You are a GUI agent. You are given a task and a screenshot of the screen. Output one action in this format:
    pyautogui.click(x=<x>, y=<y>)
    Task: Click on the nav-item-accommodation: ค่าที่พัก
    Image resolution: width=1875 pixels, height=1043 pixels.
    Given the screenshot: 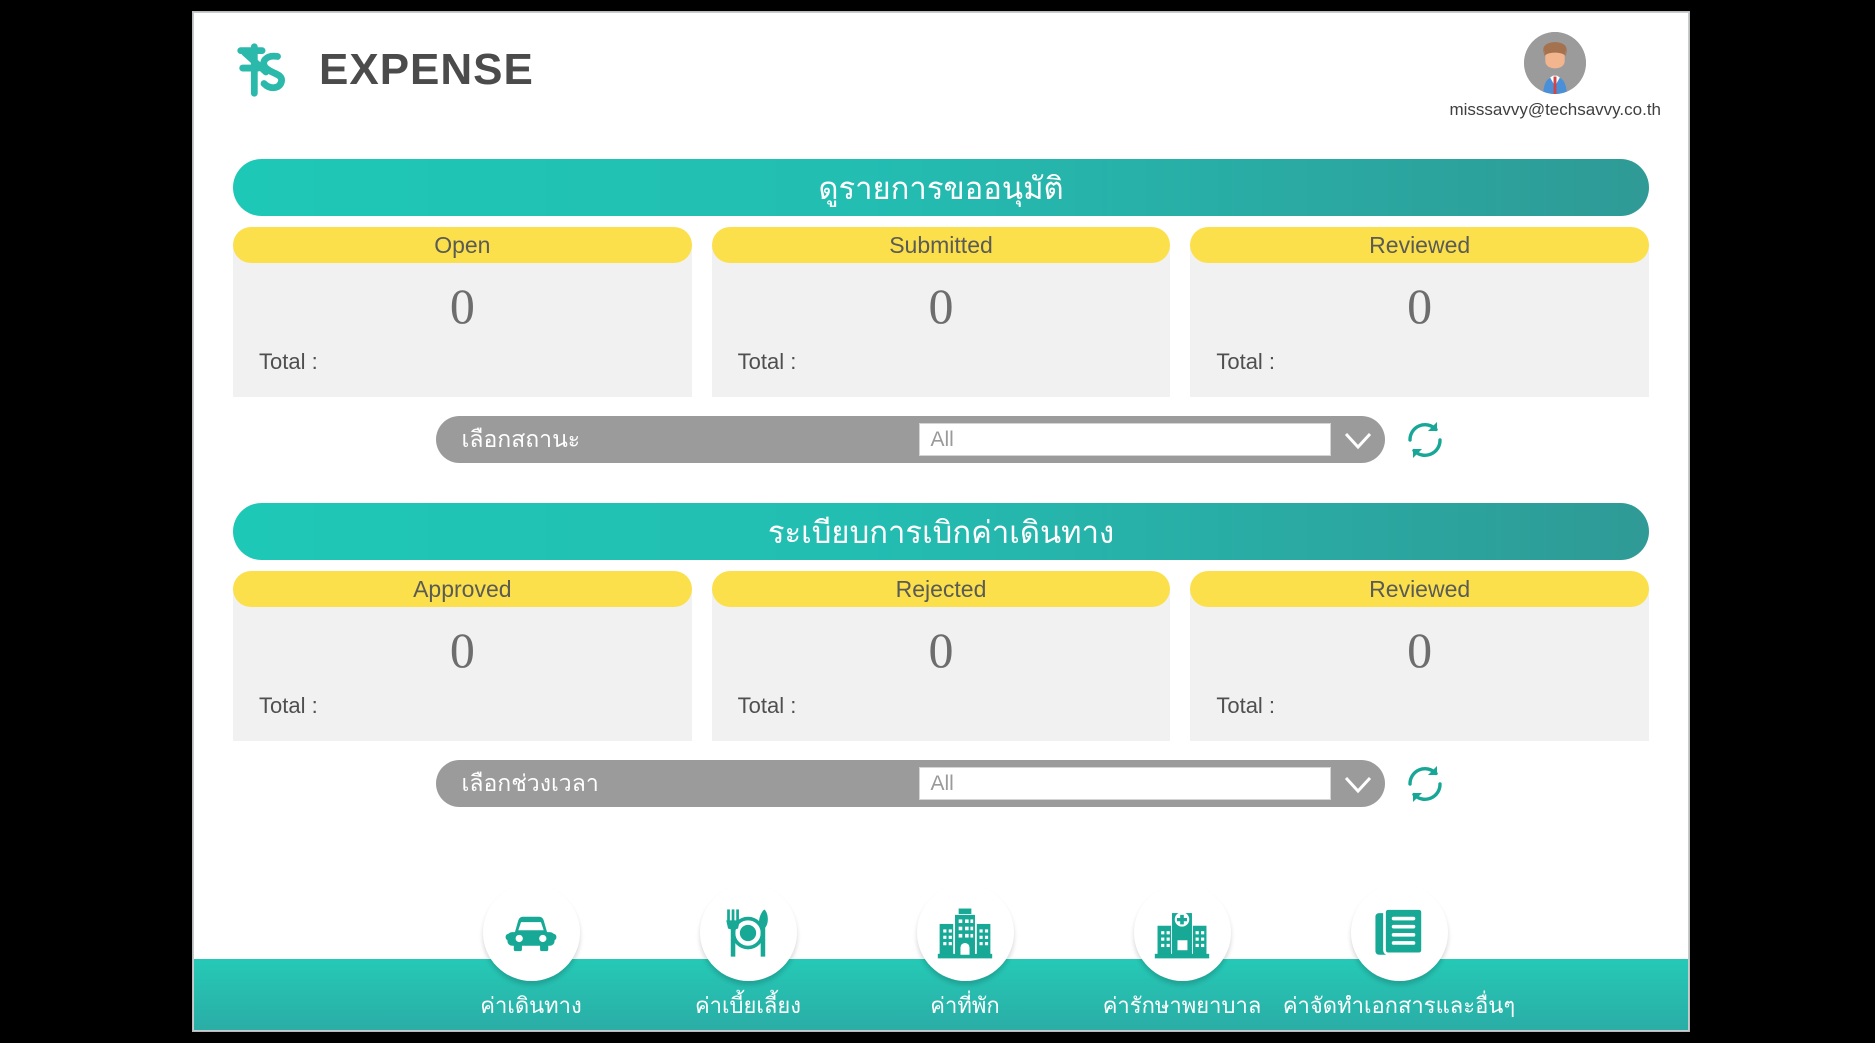 What is the action you would take?
    pyautogui.click(x=965, y=957)
    